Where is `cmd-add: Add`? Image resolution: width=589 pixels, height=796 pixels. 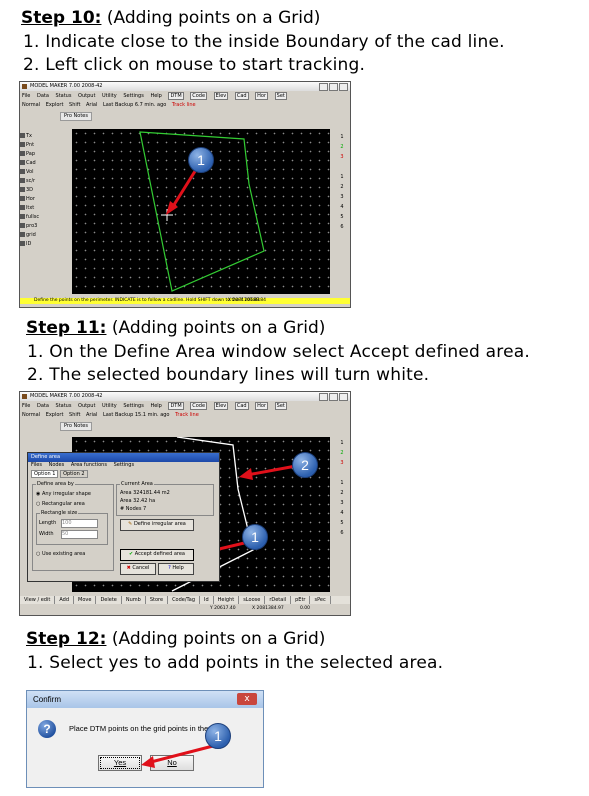 cmd-add: Add is located at coordinates (65, 600).